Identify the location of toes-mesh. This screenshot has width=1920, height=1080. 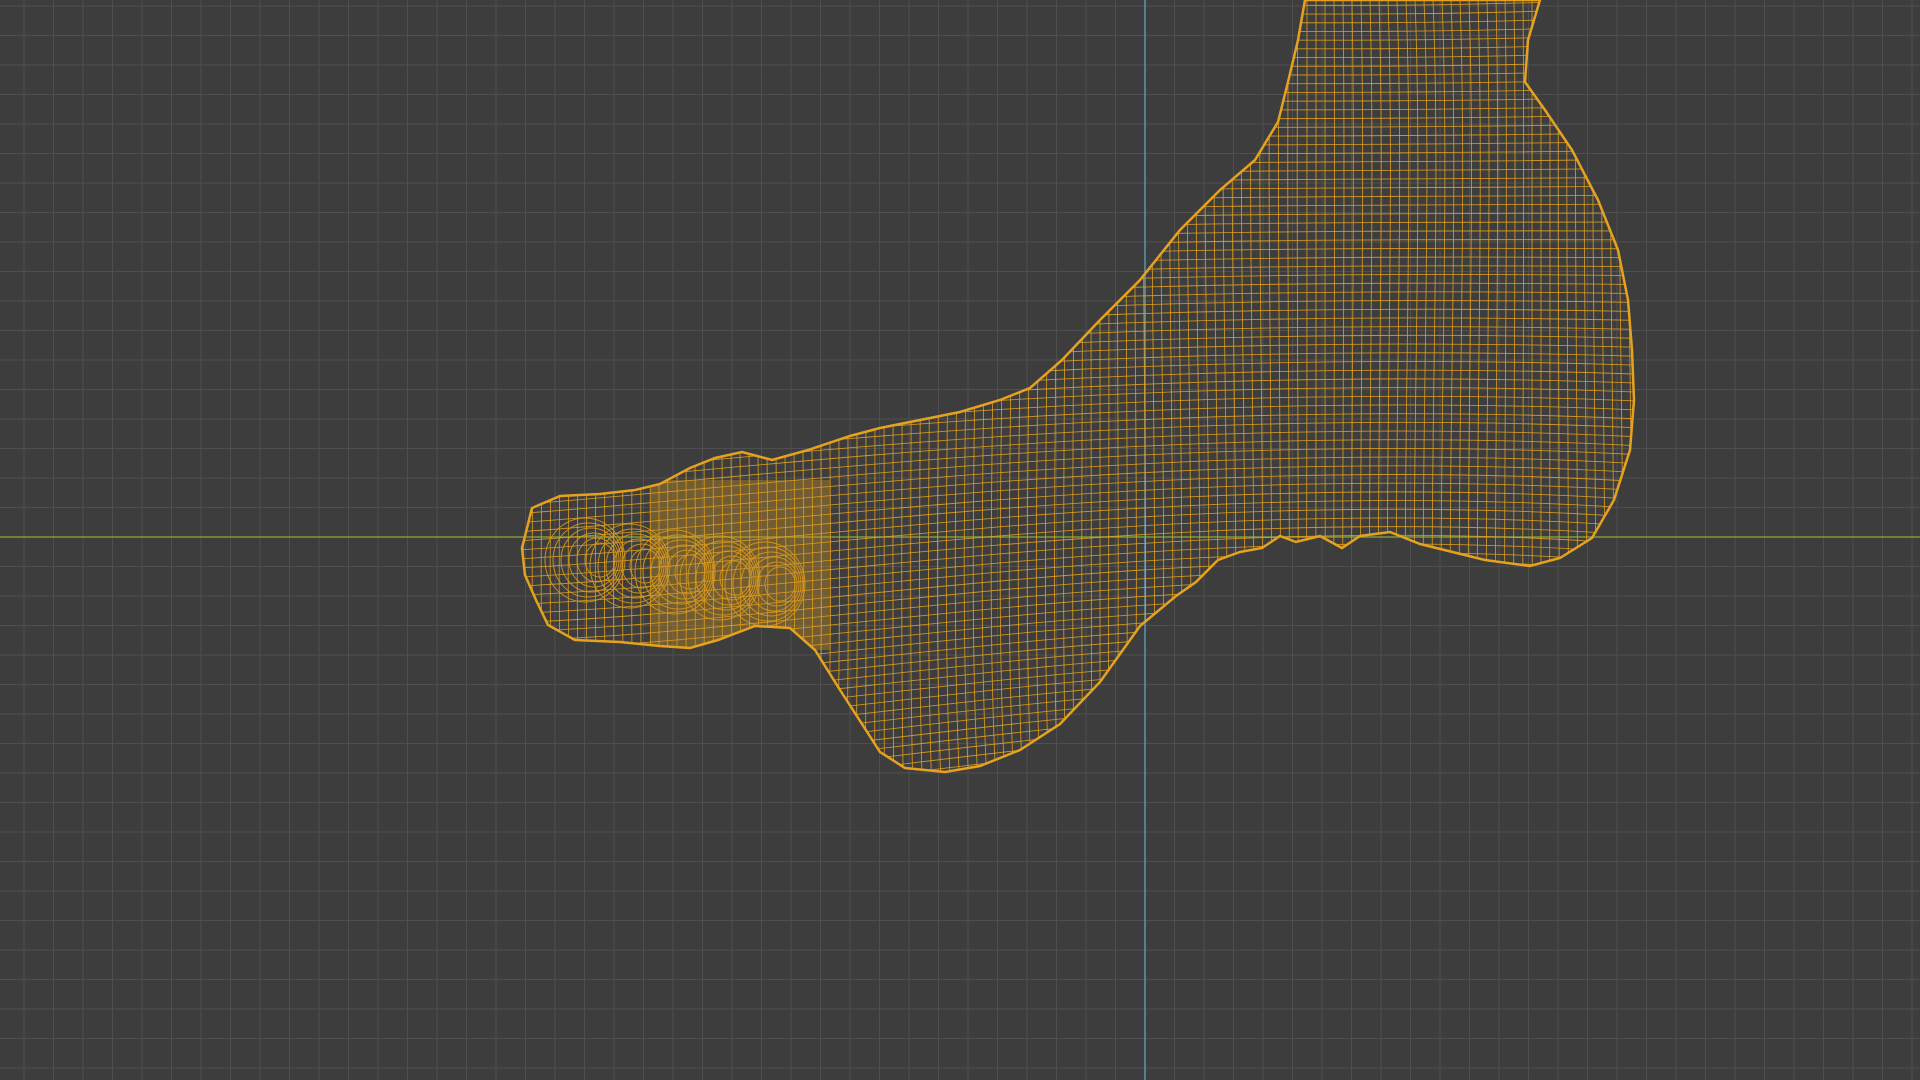
(687, 565).